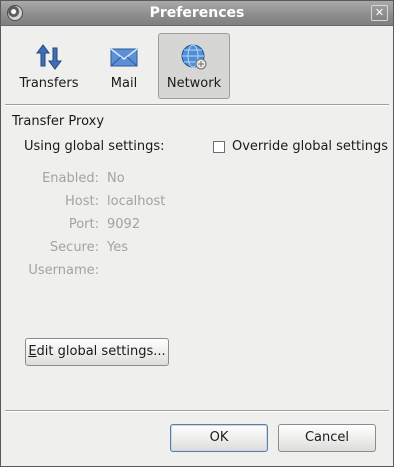 This screenshot has width=394, height=467. What do you see at coordinates (310, 146) in the screenshot?
I see `override-checkbox-label: Override global settings` at bounding box center [310, 146].